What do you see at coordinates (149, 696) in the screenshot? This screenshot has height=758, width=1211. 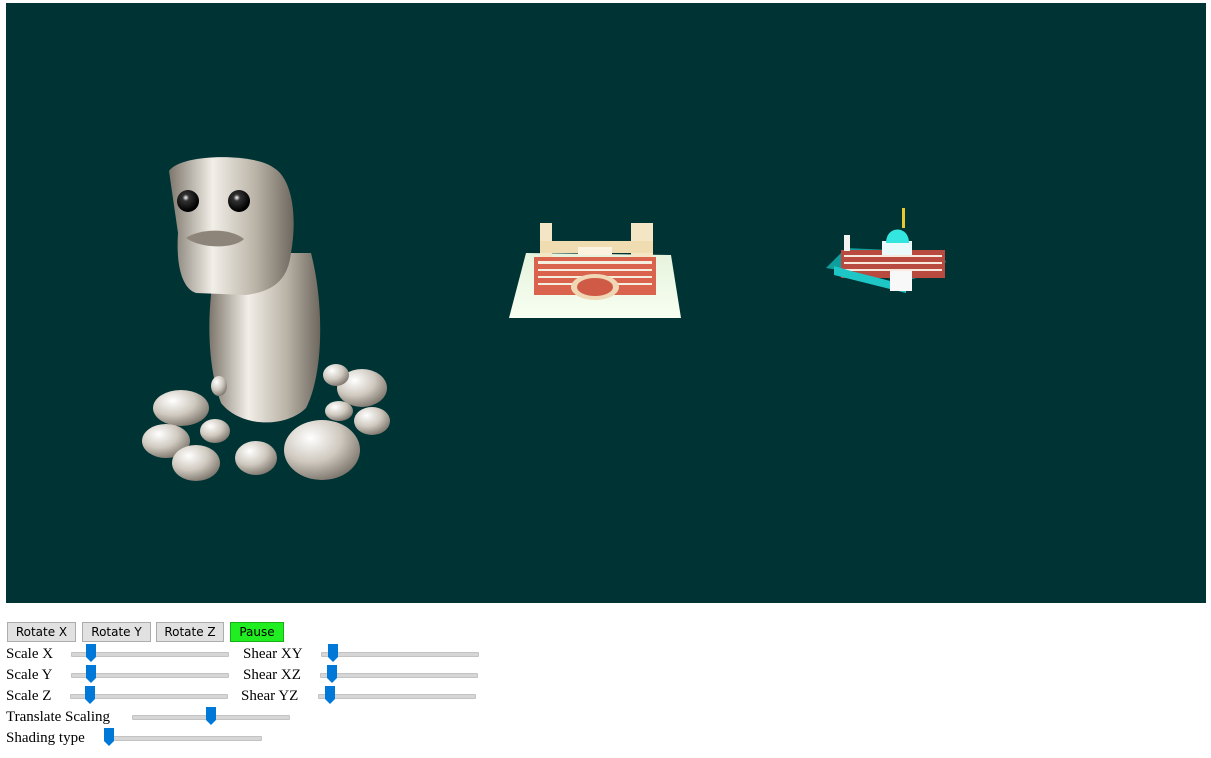 I see `scale-z-slider` at bounding box center [149, 696].